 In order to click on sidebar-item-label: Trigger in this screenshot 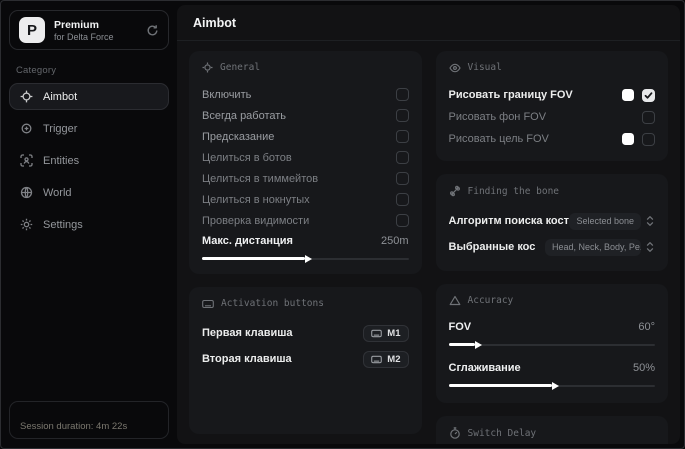, I will do `click(60, 128)`.